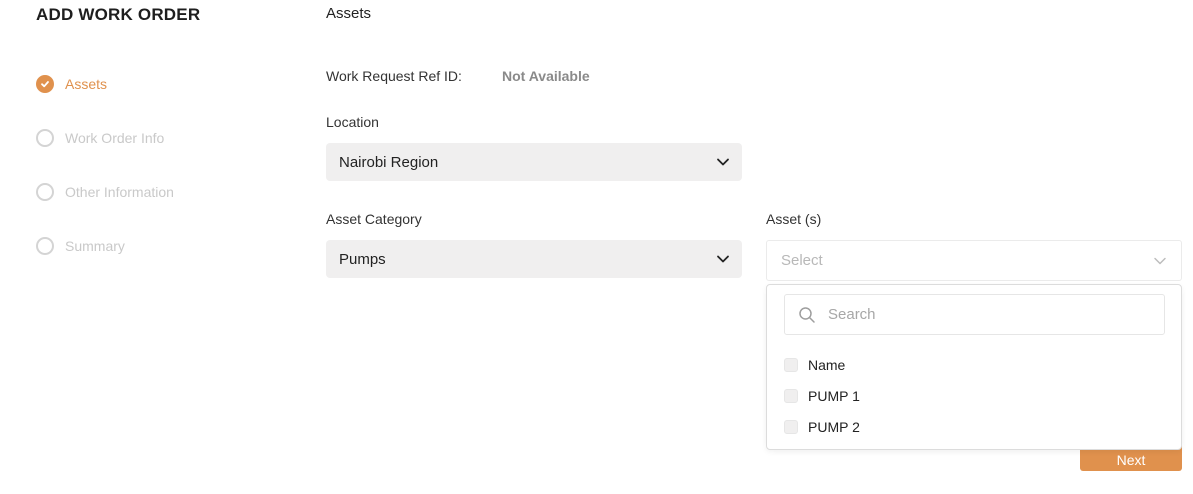 Image resolution: width=1193 pixels, height=494 pixels. I want to click on step-label: Summary, so click(95, 246).